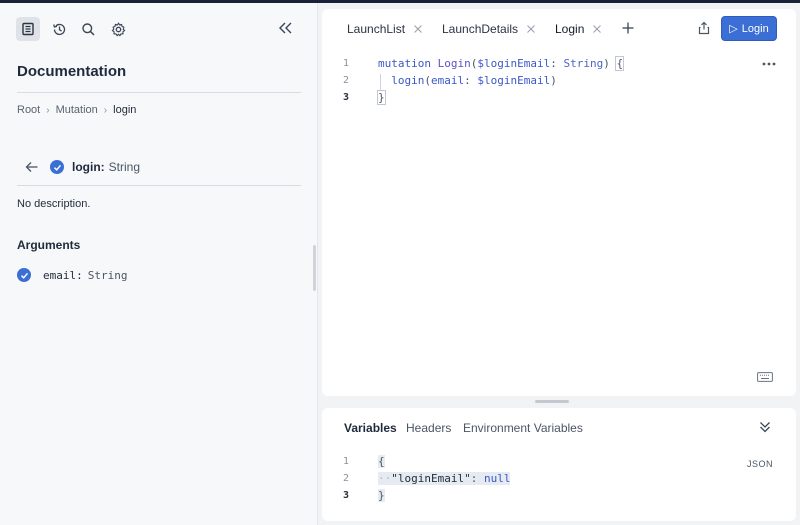 The width and height of the screenshot is (800, 525). Describe the element at coordinates (523, 428) in the screenshot. I see `tab-environment-variables: Environment Variables` at that location.